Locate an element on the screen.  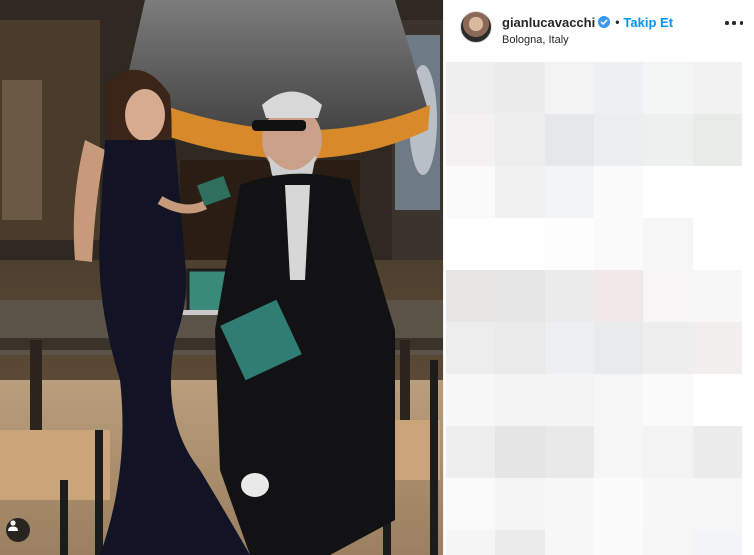
header-username-row: gianlucavacchi • Takip Et is located at coordinates (587, 22).